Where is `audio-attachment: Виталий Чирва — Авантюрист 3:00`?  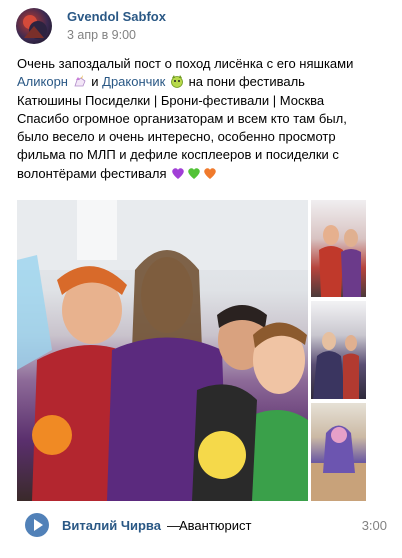
audio-attachment: Виталий Чирва — Авантюрист 3:00 is located at coordinates (202, 524).